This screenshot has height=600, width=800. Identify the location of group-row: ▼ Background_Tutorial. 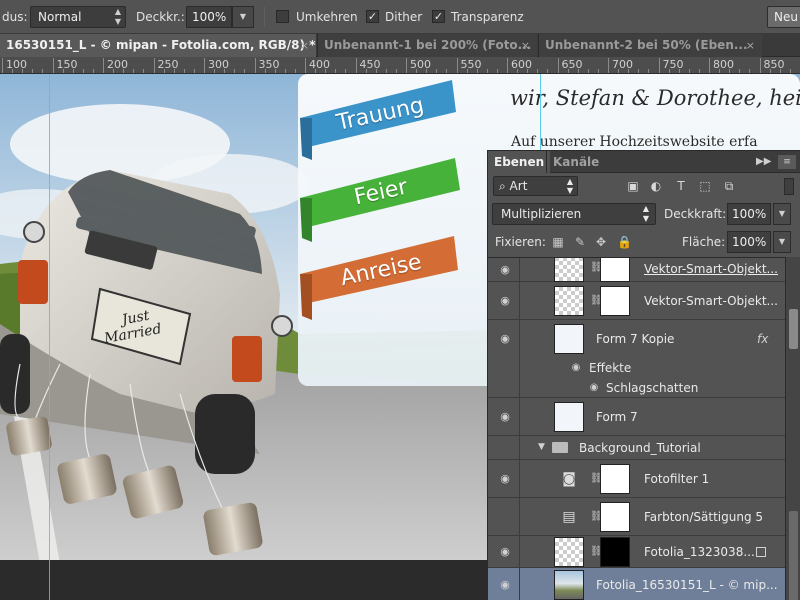
(636, 448).